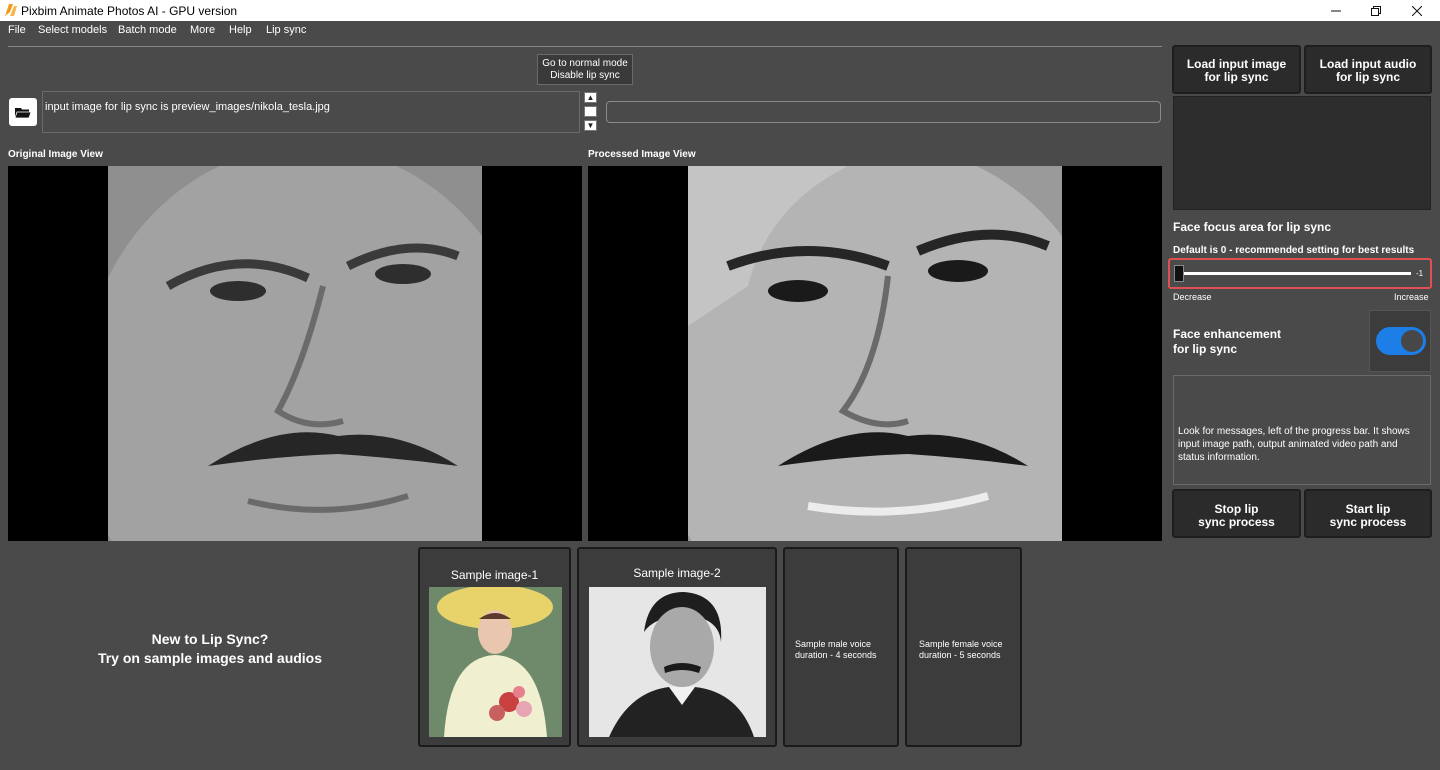 This screenshot has width=1440, height=770. I want to click on face-enhancement-toggle-box, so click(1400, 341).